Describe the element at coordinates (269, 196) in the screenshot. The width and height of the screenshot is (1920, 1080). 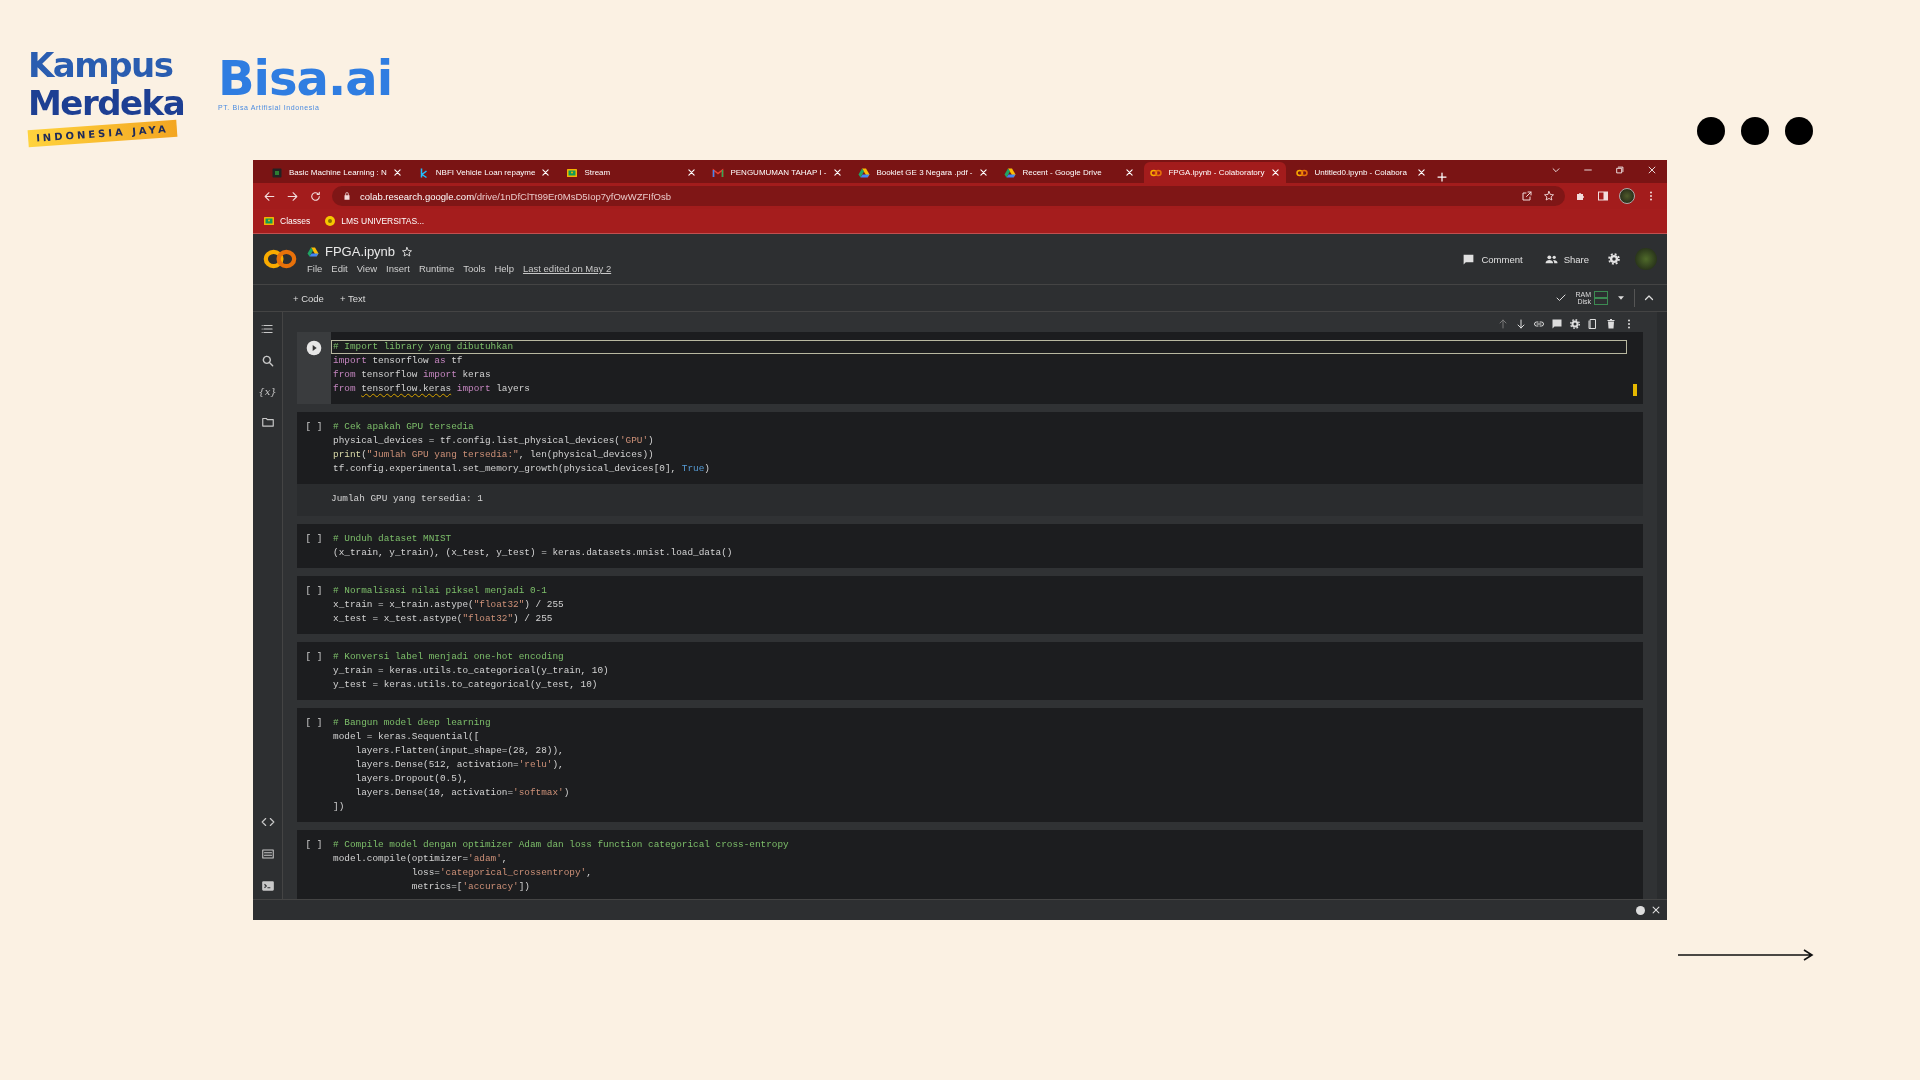
I see `back-icon` at that location.